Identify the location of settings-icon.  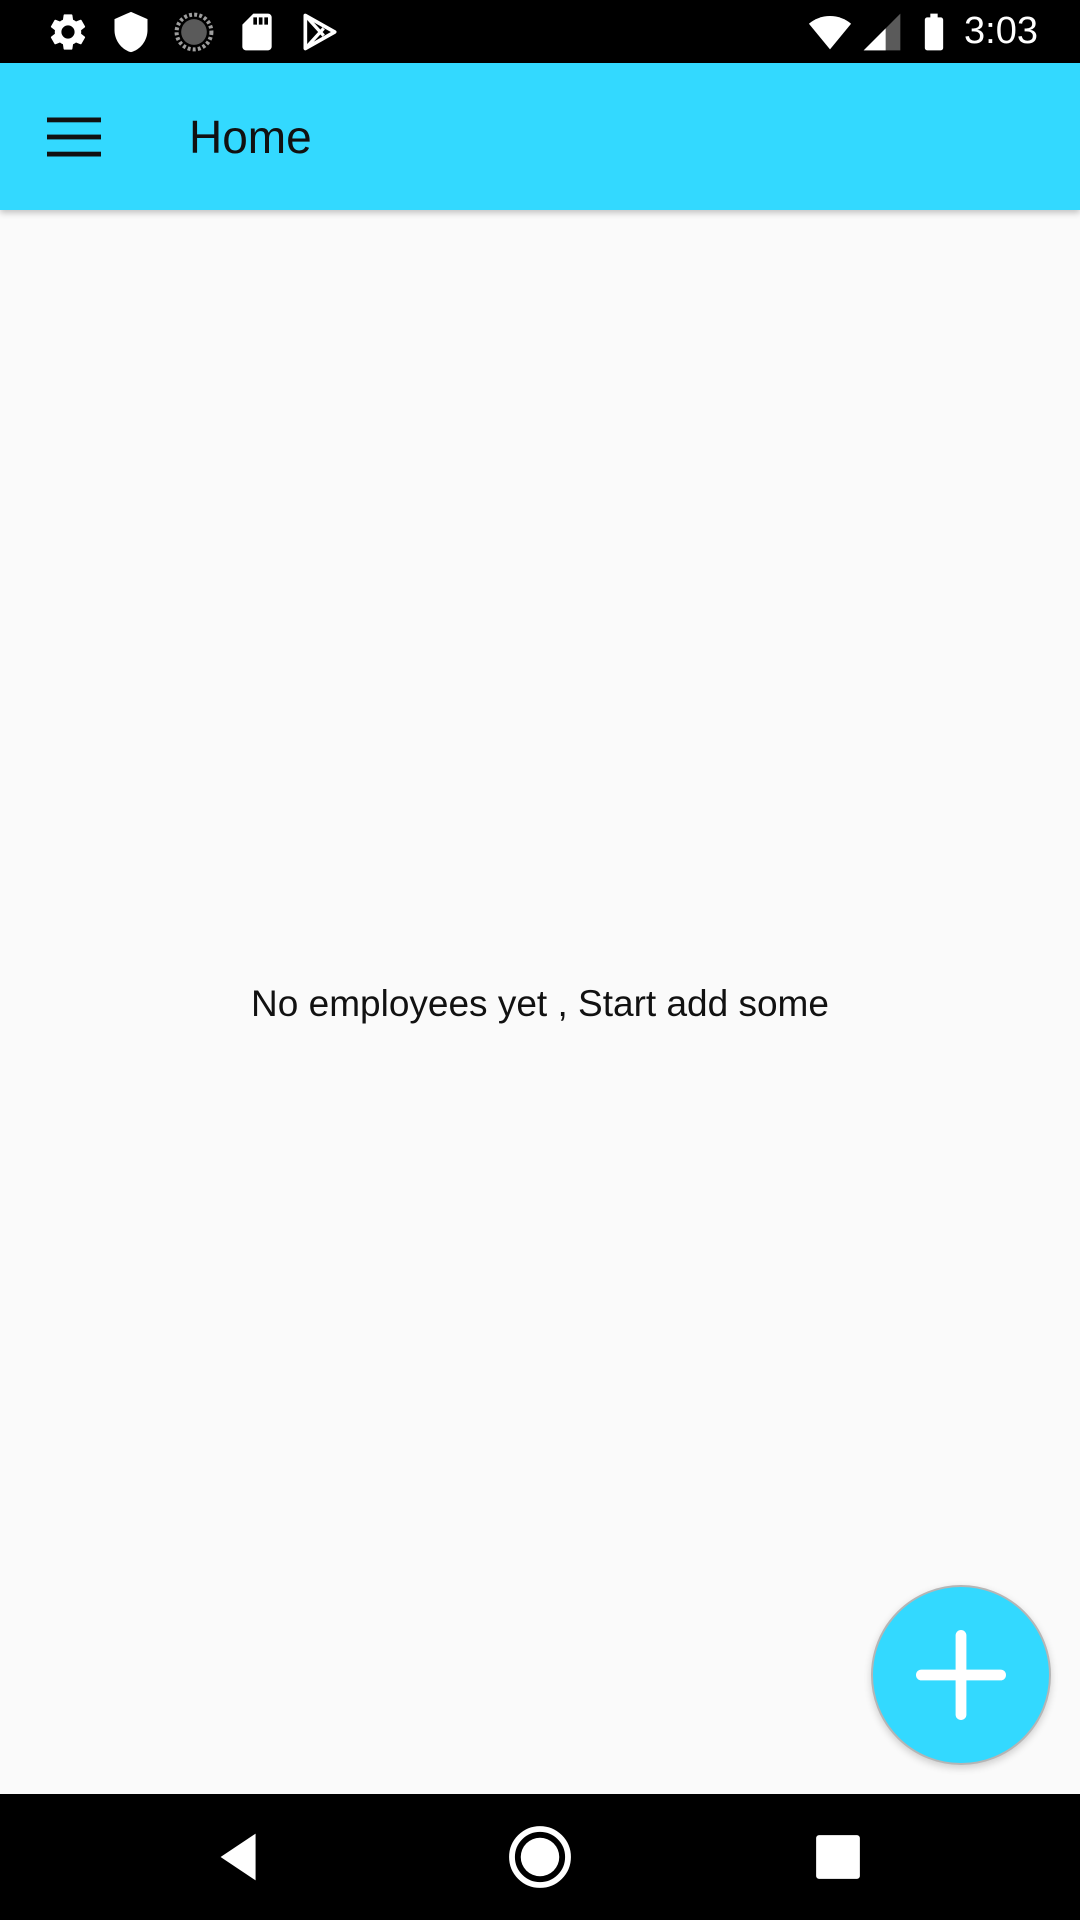
(68, 32).